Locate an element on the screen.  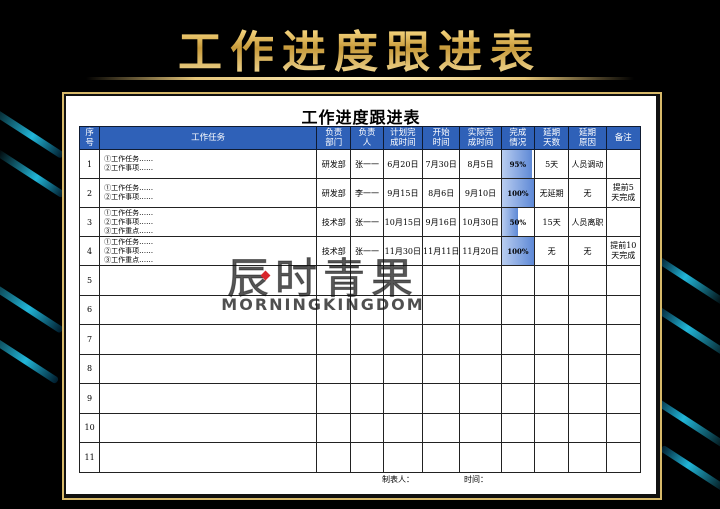
cell-remark: 提前10 天完成 is located at coordinates (623, 251).